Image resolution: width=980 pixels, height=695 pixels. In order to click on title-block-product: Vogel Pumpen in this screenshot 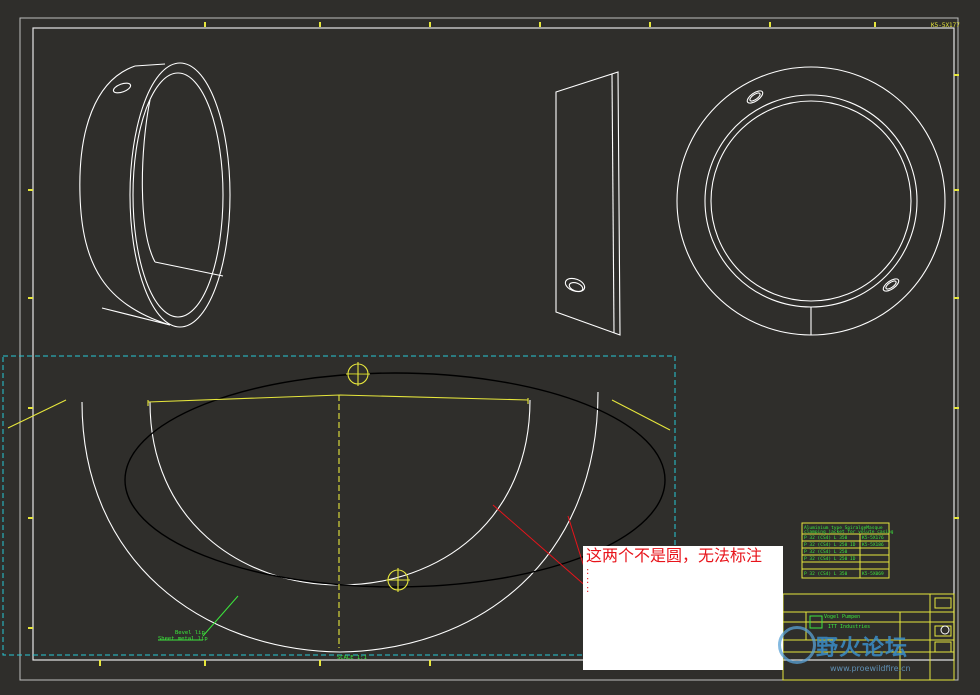, I will do `click(842, 617)`.